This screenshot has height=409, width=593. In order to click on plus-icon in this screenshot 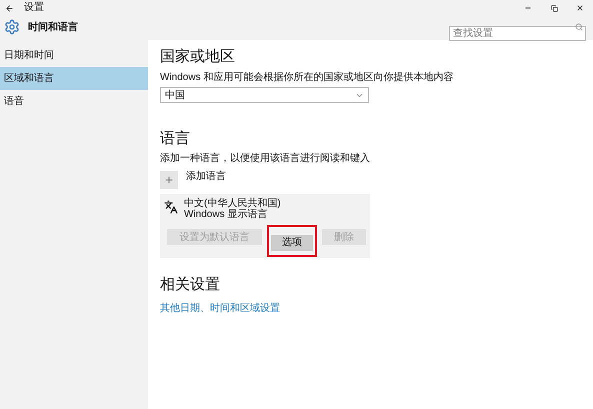, I will do `click(169, 180)`.